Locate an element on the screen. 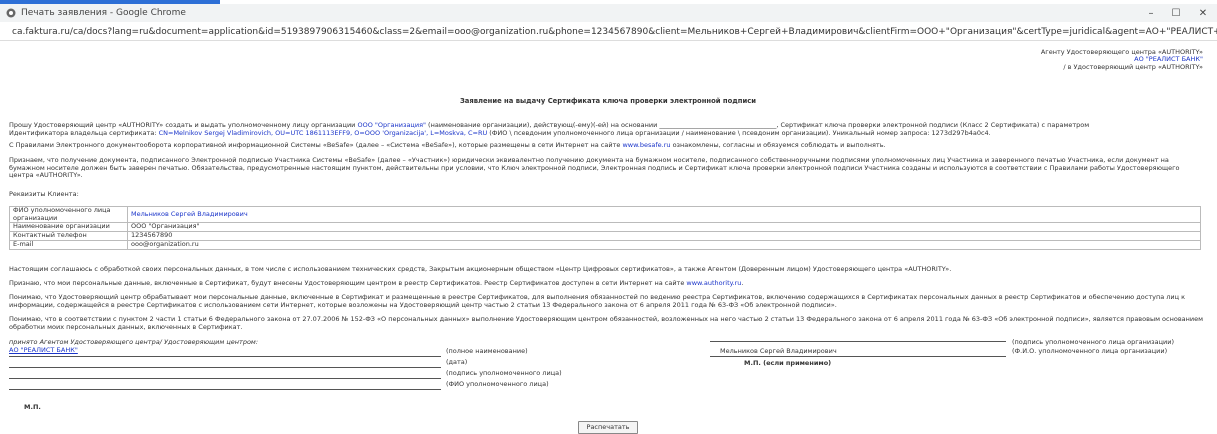 The height and width of the screenshot is (434, 1217). authority-link: www.authority.ru is located at coordinates (713, 283).